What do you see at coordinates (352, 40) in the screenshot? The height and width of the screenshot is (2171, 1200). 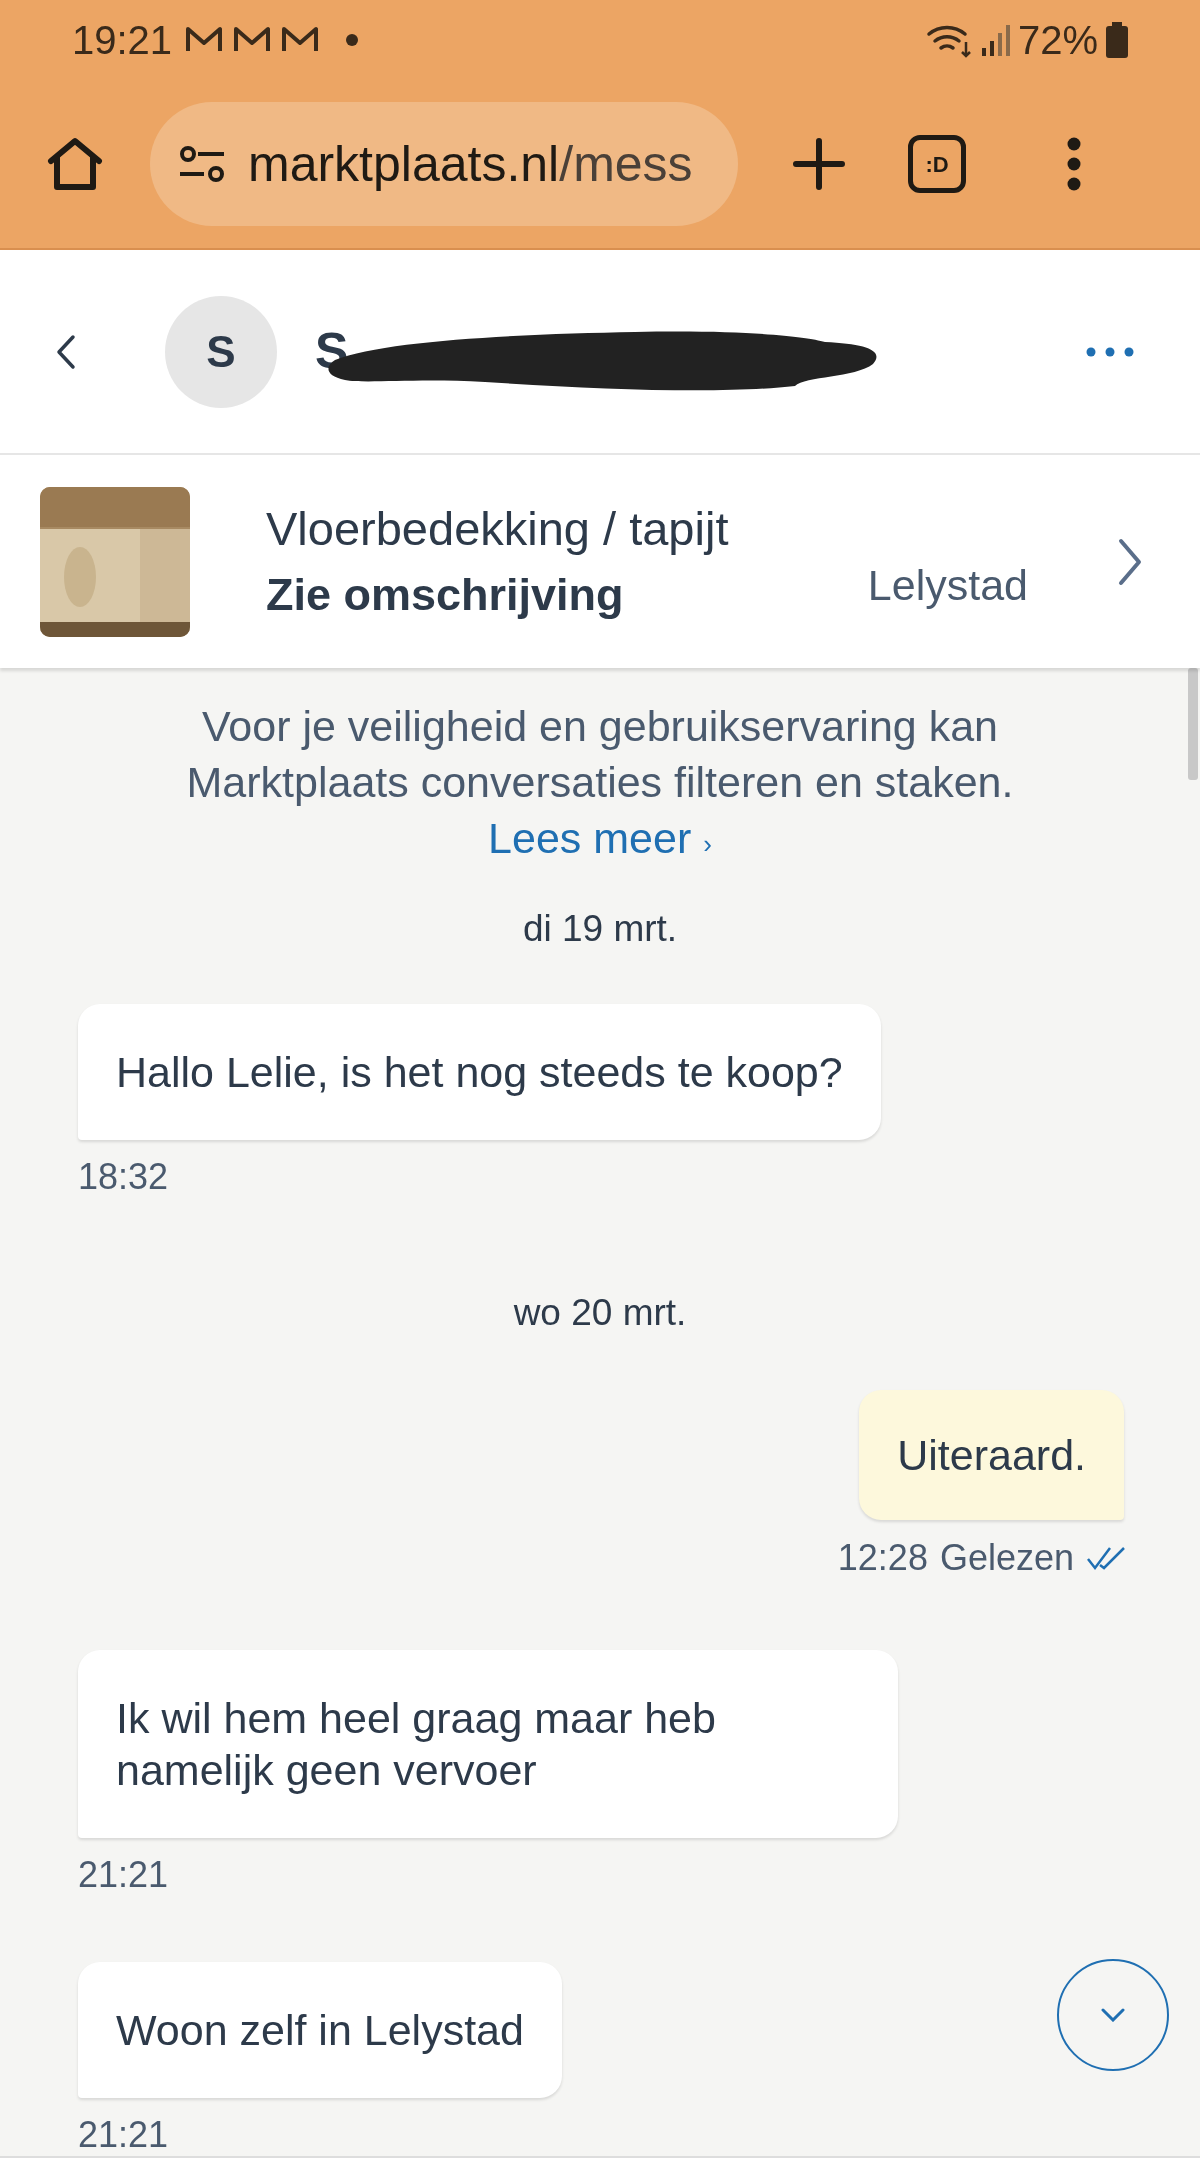 I see `notification-dot-icon` at bounding box center [352, 40].